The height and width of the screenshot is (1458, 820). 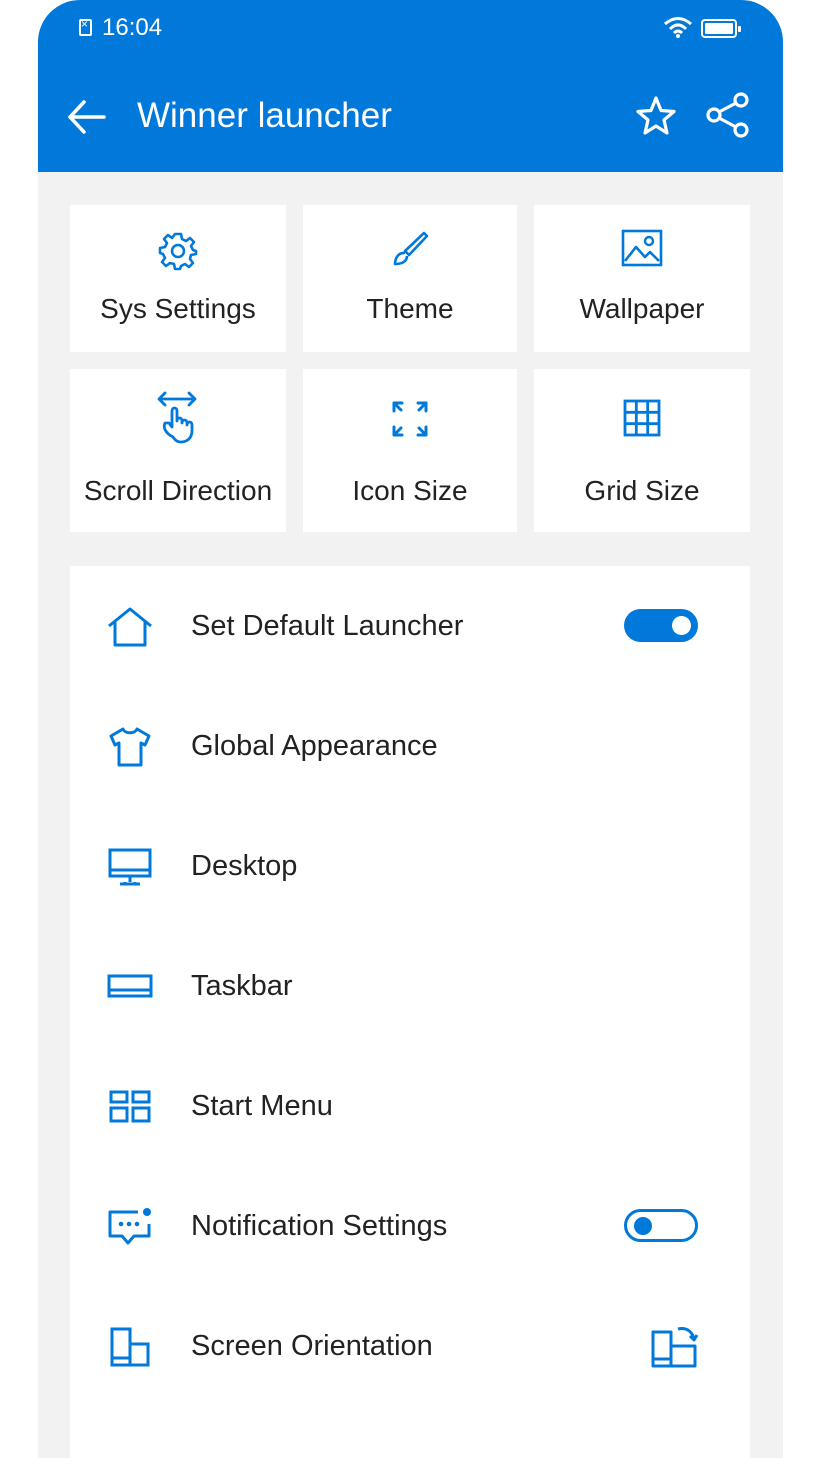 I want to click on setting-notification: Notification Settings, so click(x=410, y=1226).